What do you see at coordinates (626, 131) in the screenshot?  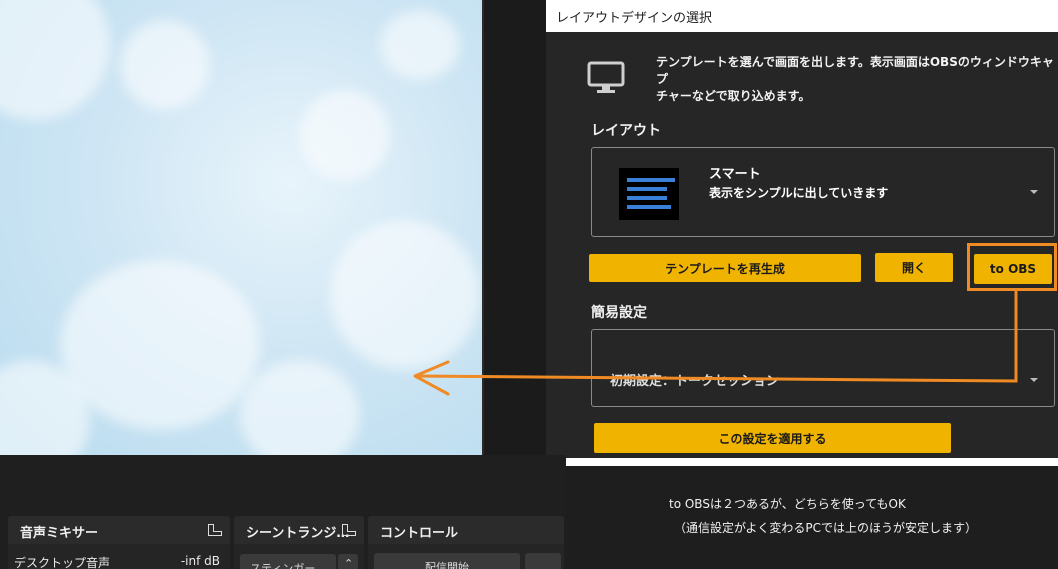 I see `layout-label: レイアウト` at bounding box center [626, 131].